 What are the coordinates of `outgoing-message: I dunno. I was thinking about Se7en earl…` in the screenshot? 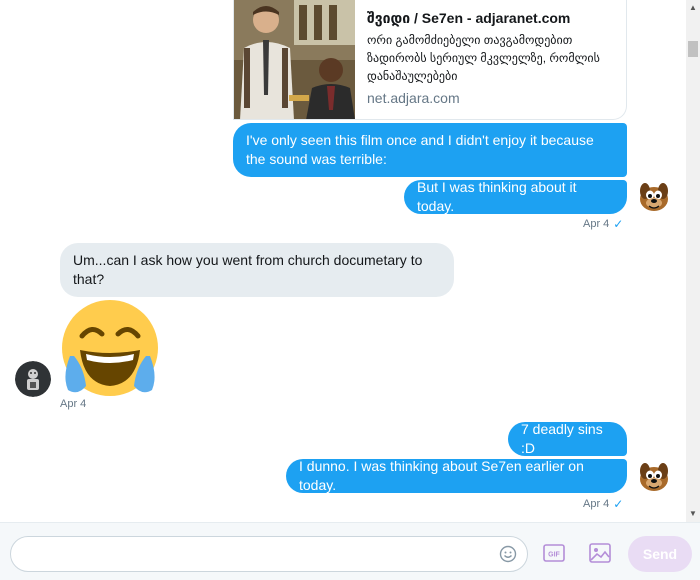 It's located at (456, 475).